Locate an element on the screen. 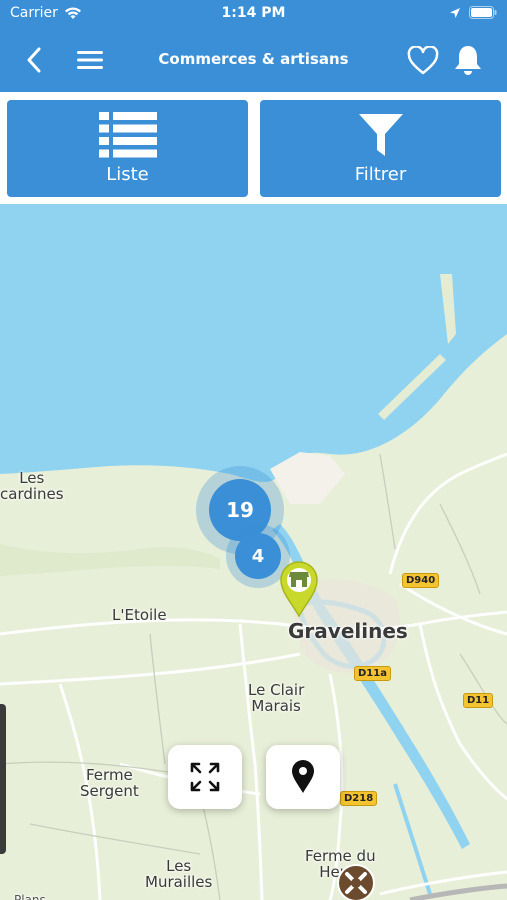 Image resolution: width=507 pixels, height=900 pixels. filter-icon-wrap is located at coordinates (380, 135).